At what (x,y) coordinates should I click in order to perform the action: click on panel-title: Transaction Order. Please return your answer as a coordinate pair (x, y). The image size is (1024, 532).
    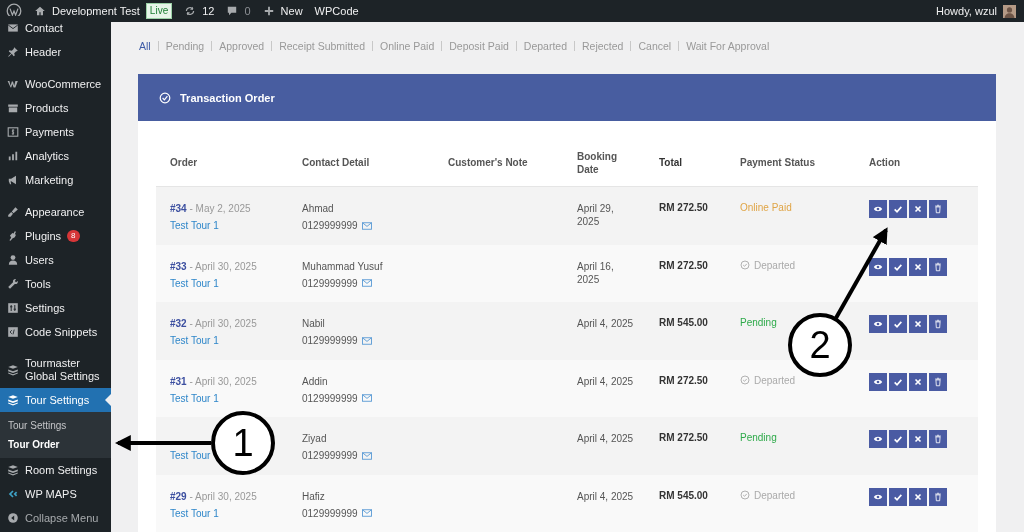
    Looking at the image, I should click on (227, 97).